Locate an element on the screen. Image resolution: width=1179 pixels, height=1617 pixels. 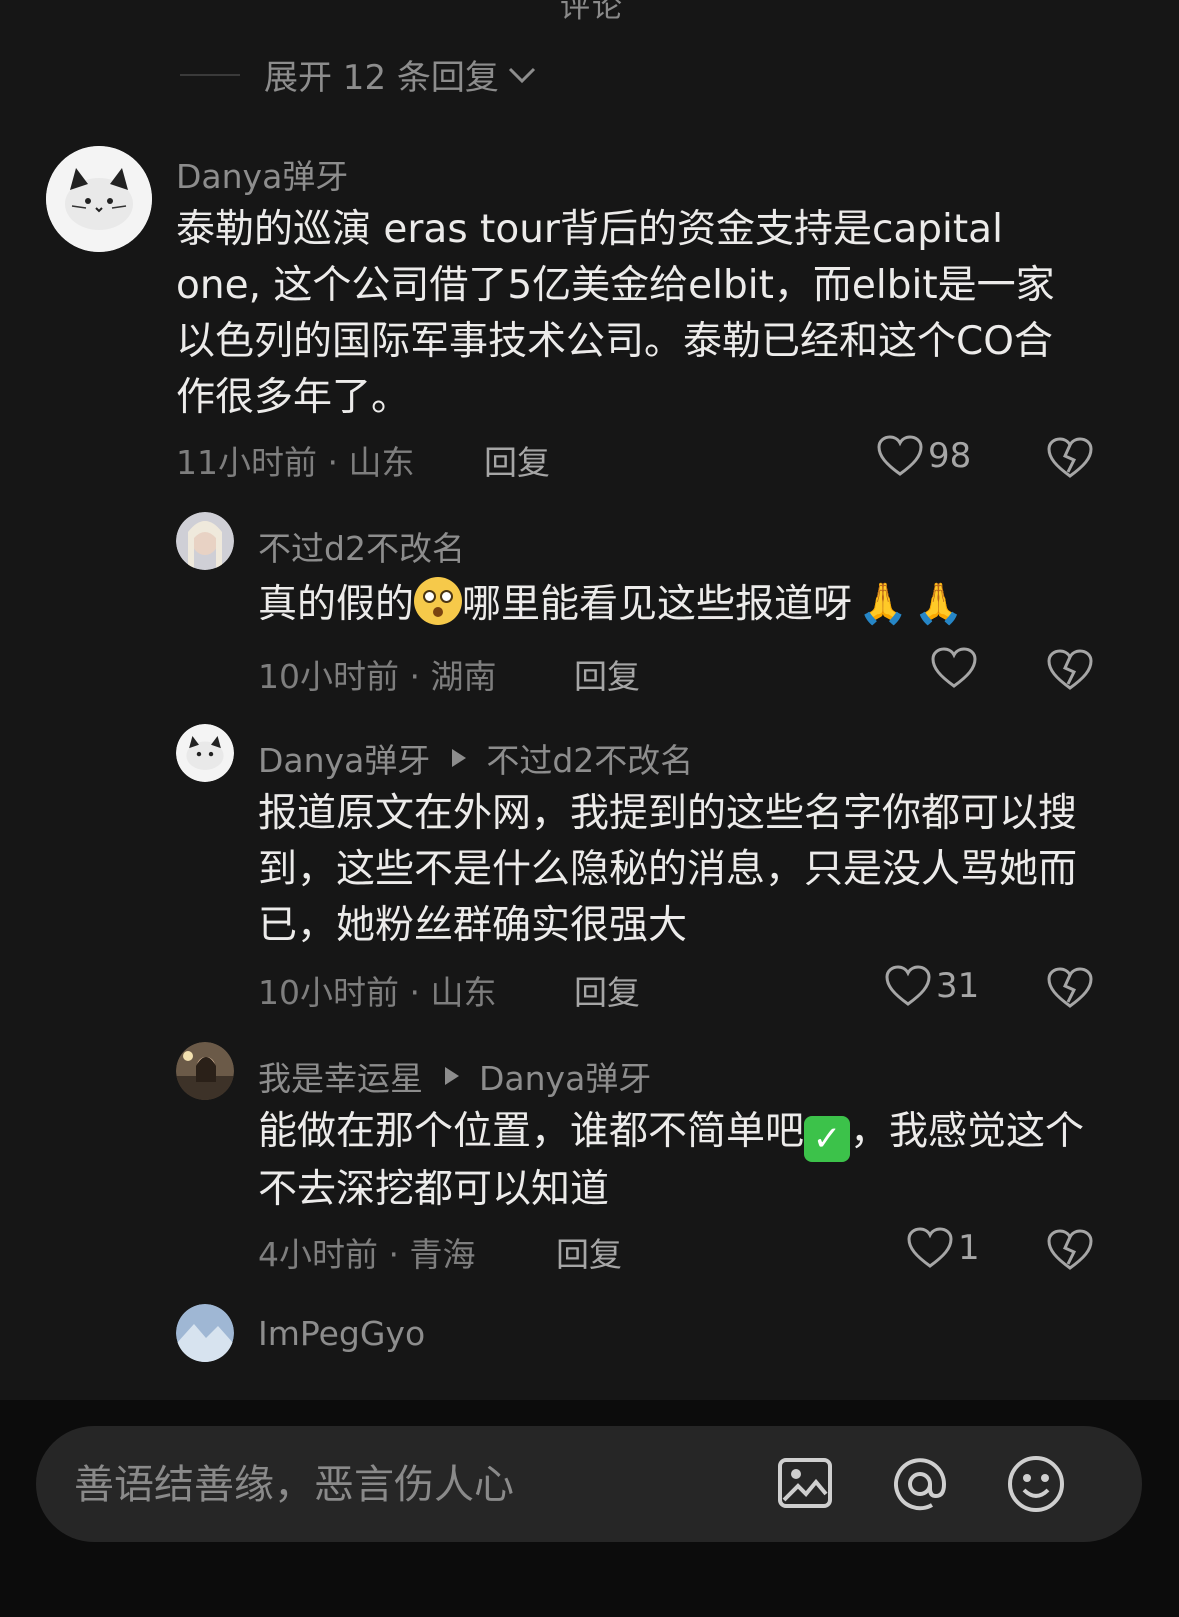
time-location: 10小时前 · 山东 is located at coordinates (377, 992).